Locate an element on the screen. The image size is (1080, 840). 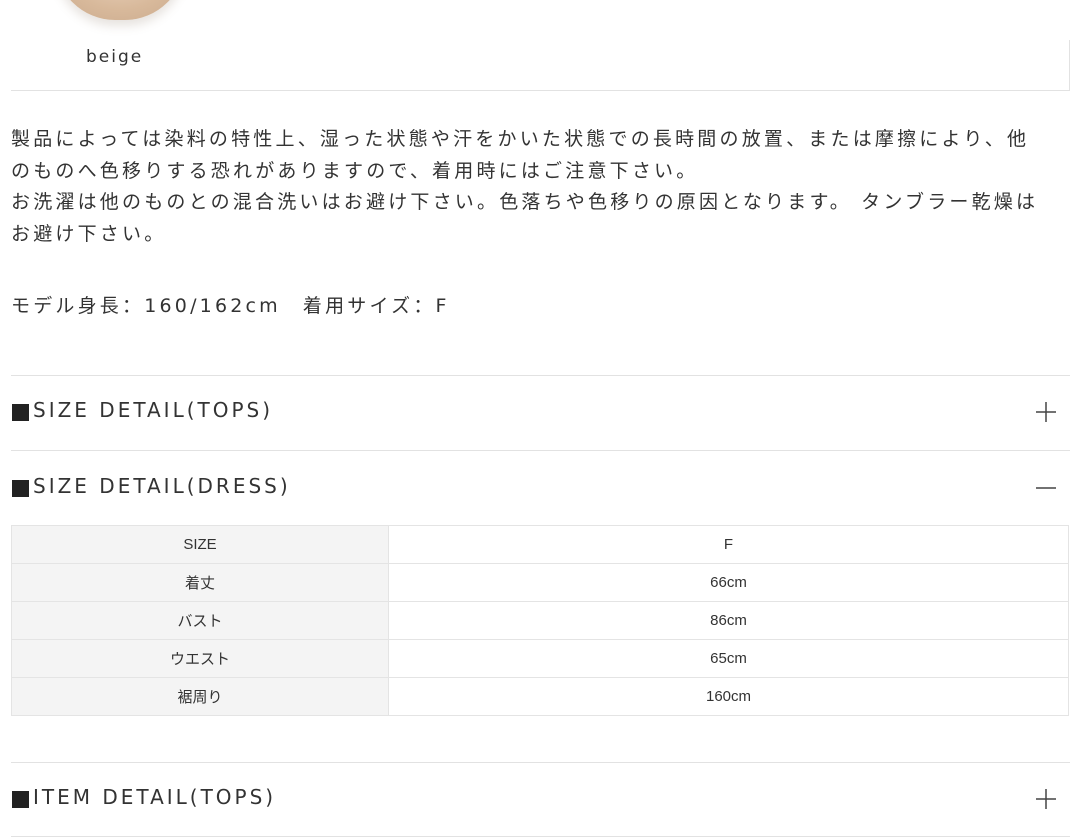
swatch-label: beige is located at coordinates (115, 57).